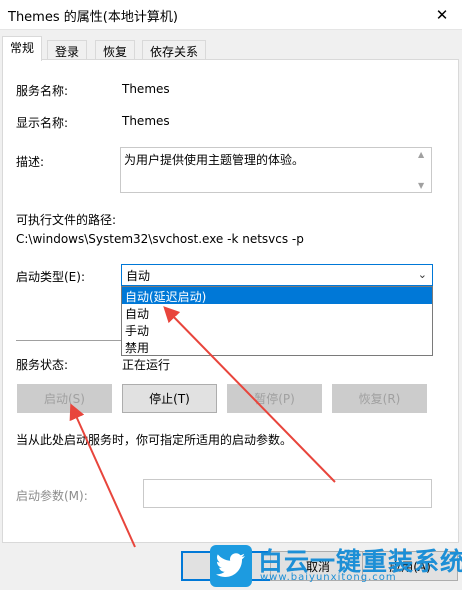  I want to click on startup-type-dropdown: 自动(延迟启动) 自动 手动 禁用, so click(277, 321).